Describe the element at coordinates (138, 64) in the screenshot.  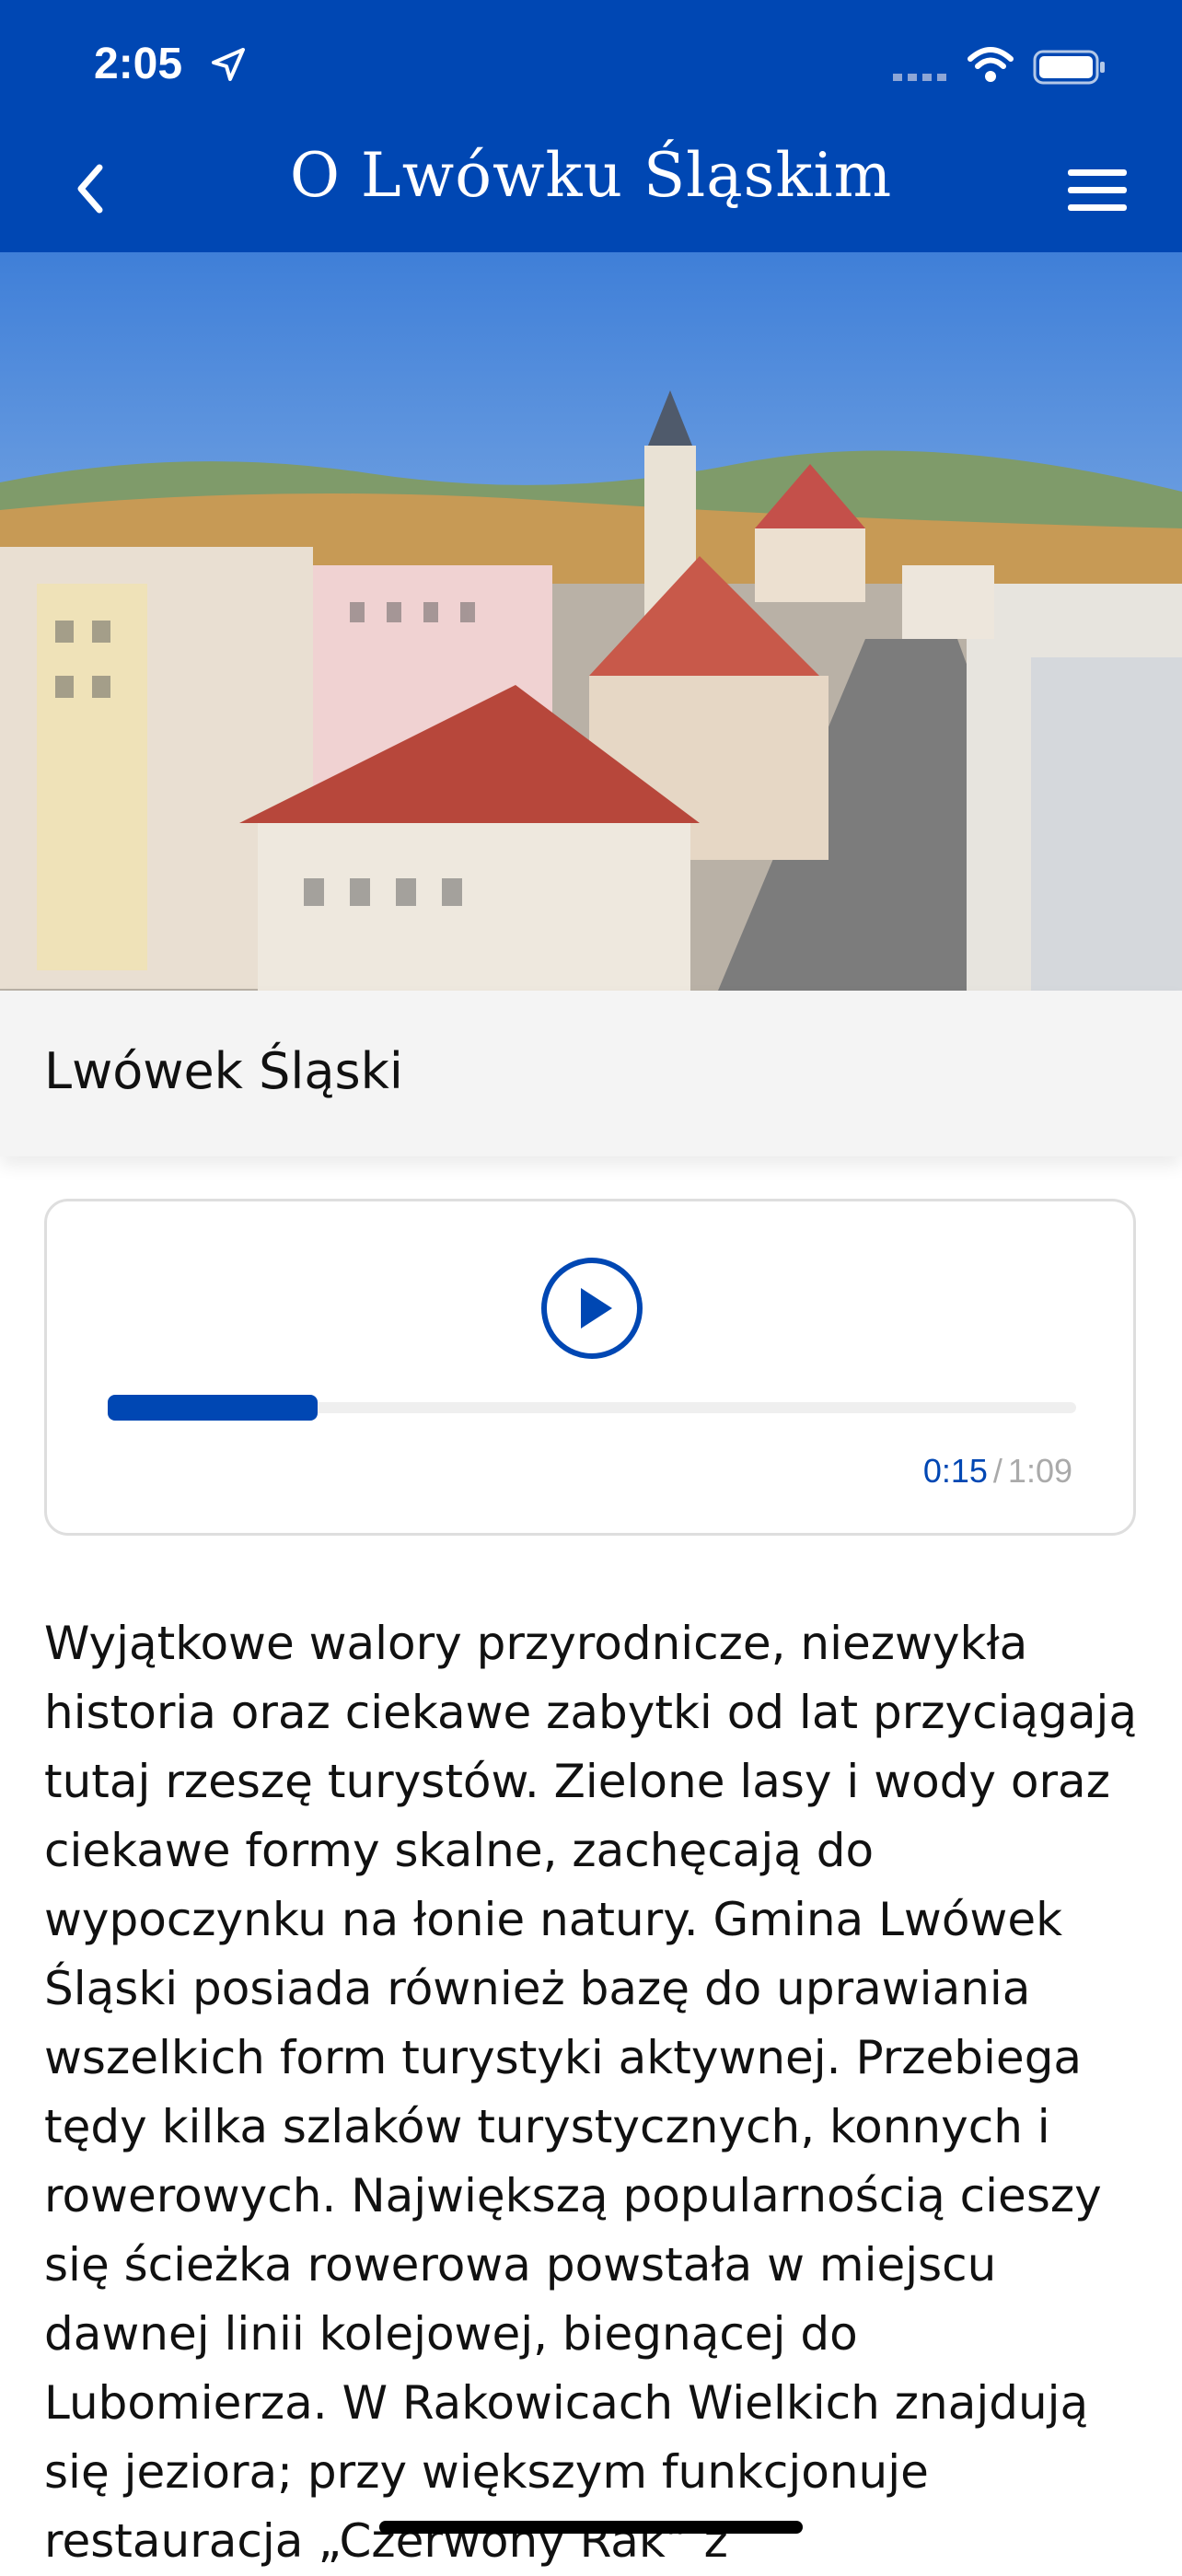
I see `status-time: 2:05` at that location.